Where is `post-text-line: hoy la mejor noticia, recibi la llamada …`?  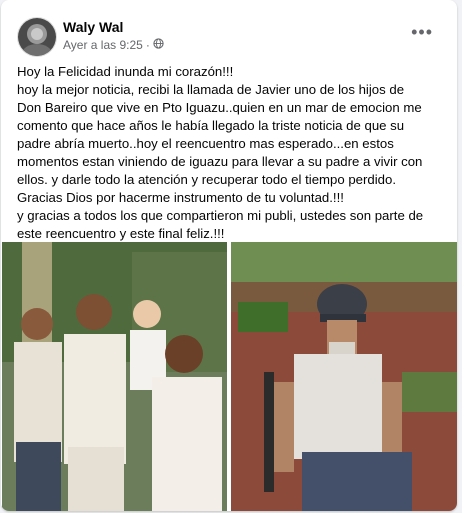
post-text-line: hoy la mejor noticia, recibi la llamada … is located at coordinates (211, 89).